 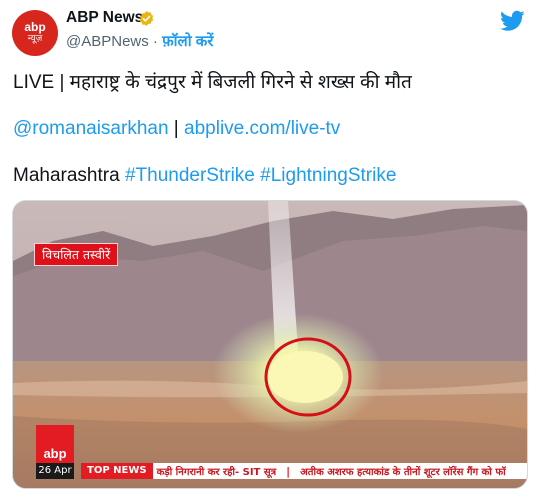 I want to click on twitter-bird-icon, so click(x=512, y=21).